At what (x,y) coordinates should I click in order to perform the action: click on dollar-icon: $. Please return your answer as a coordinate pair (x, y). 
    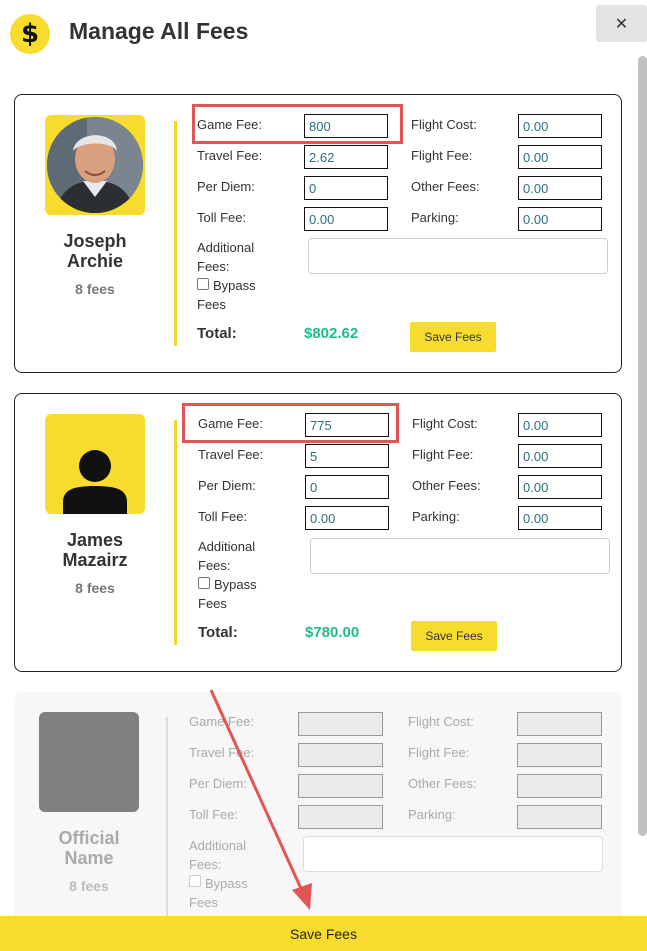
    Looking at the image, I should click on (30, 34).